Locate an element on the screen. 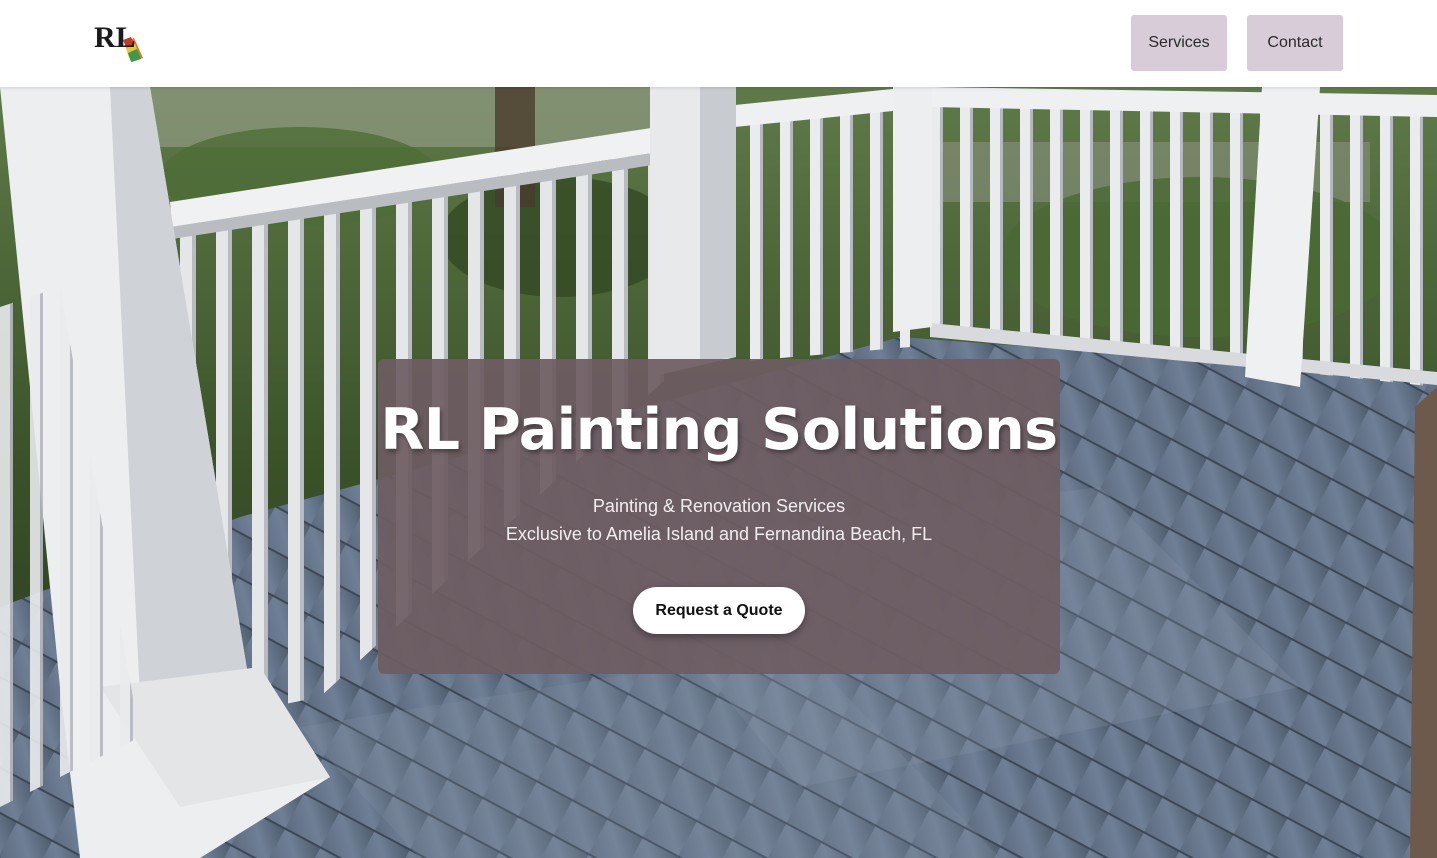  request-quote-button: Request a Quote is located at coordinates (719, 610).